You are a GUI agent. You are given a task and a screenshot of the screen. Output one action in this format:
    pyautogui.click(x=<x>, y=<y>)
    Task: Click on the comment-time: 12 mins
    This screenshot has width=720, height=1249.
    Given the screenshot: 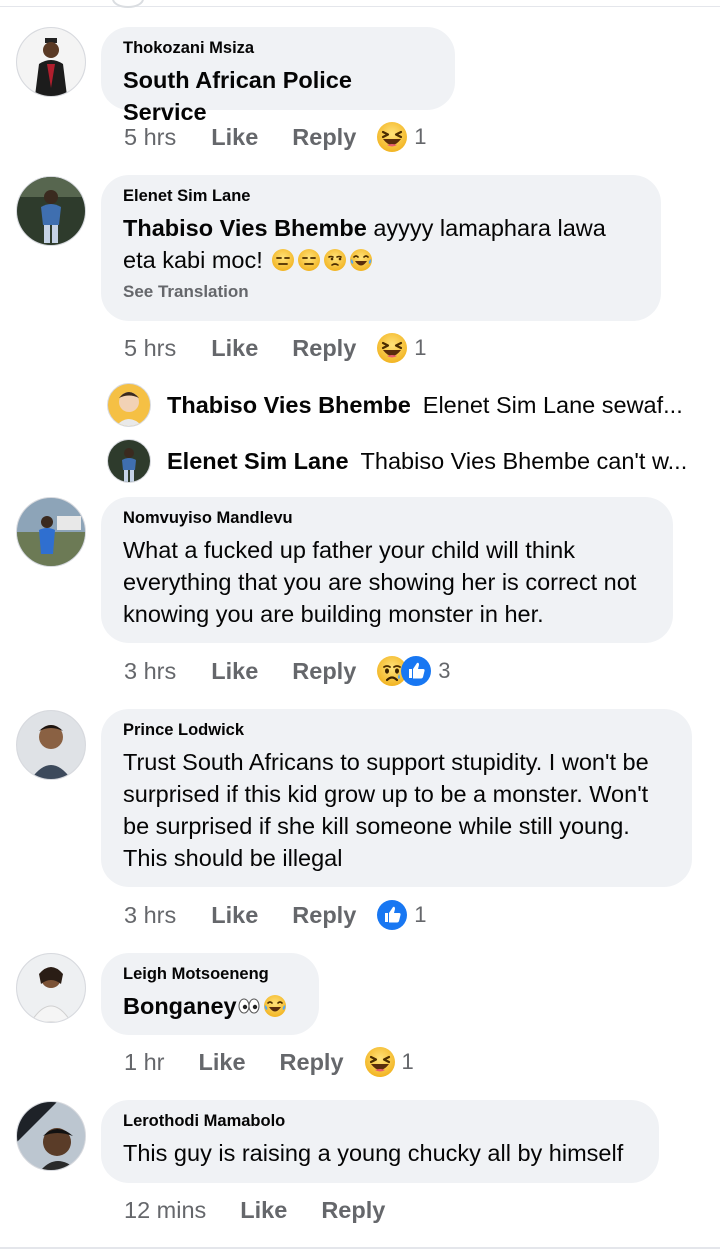 What is the action you would take?
    pyautogui.click(x=165, y=1210)
    